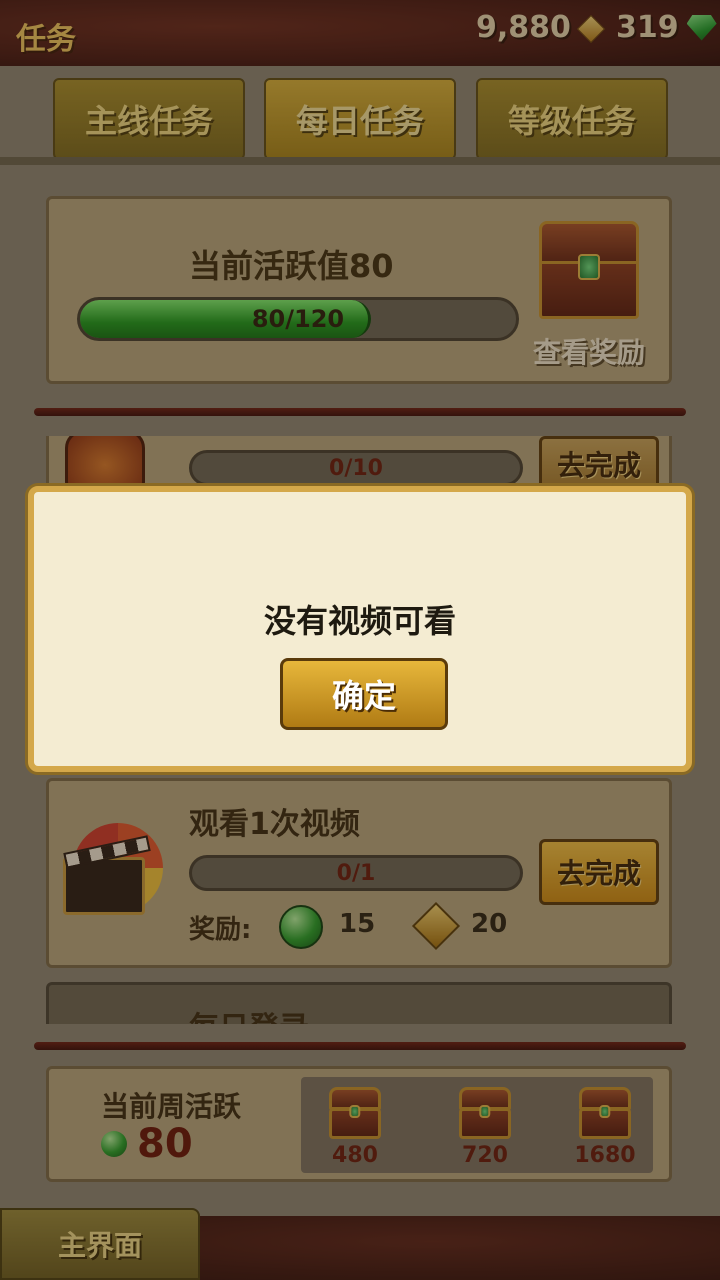 This screenshot has height=1280, width=720. What do you see at coordinates (360, 412) in the screenshot?
I see `section-divider` at bounding box center [360, 412].